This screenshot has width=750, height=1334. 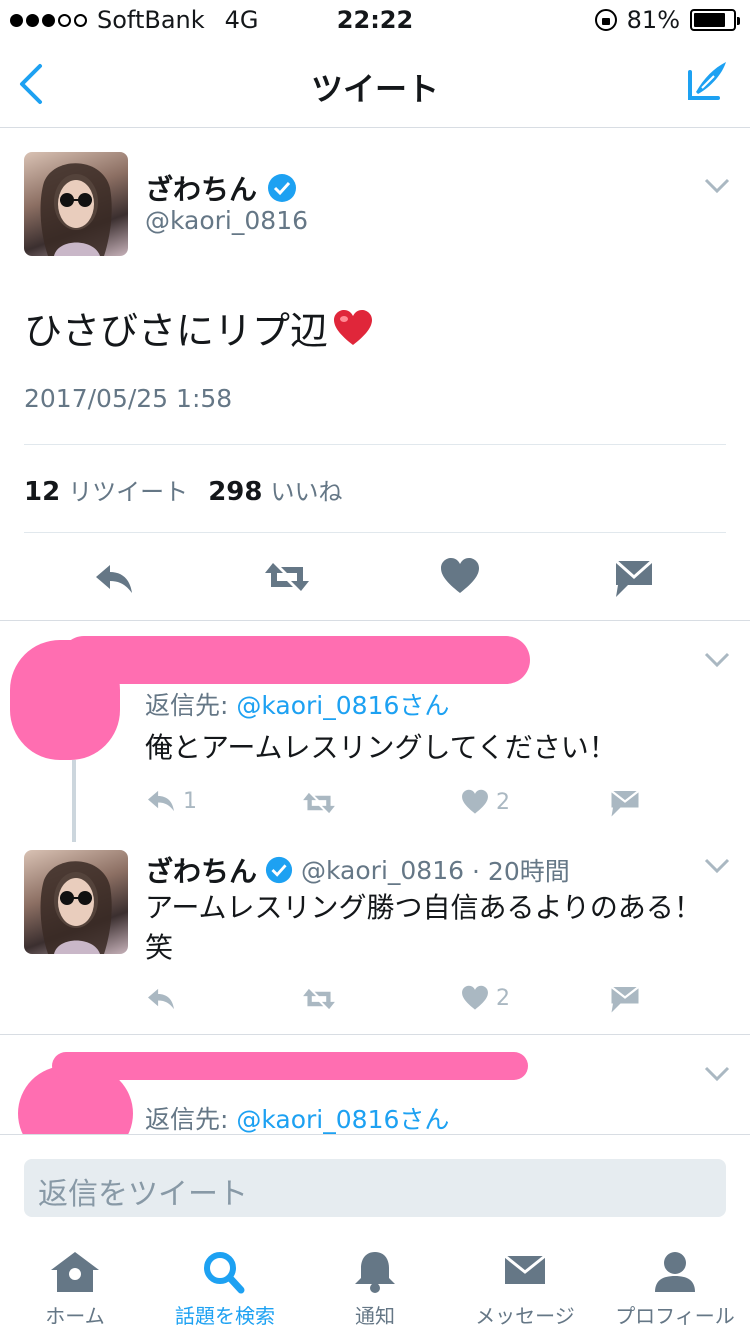 I want to click on tab-label: ホーム, so click(x=75, y=1316).